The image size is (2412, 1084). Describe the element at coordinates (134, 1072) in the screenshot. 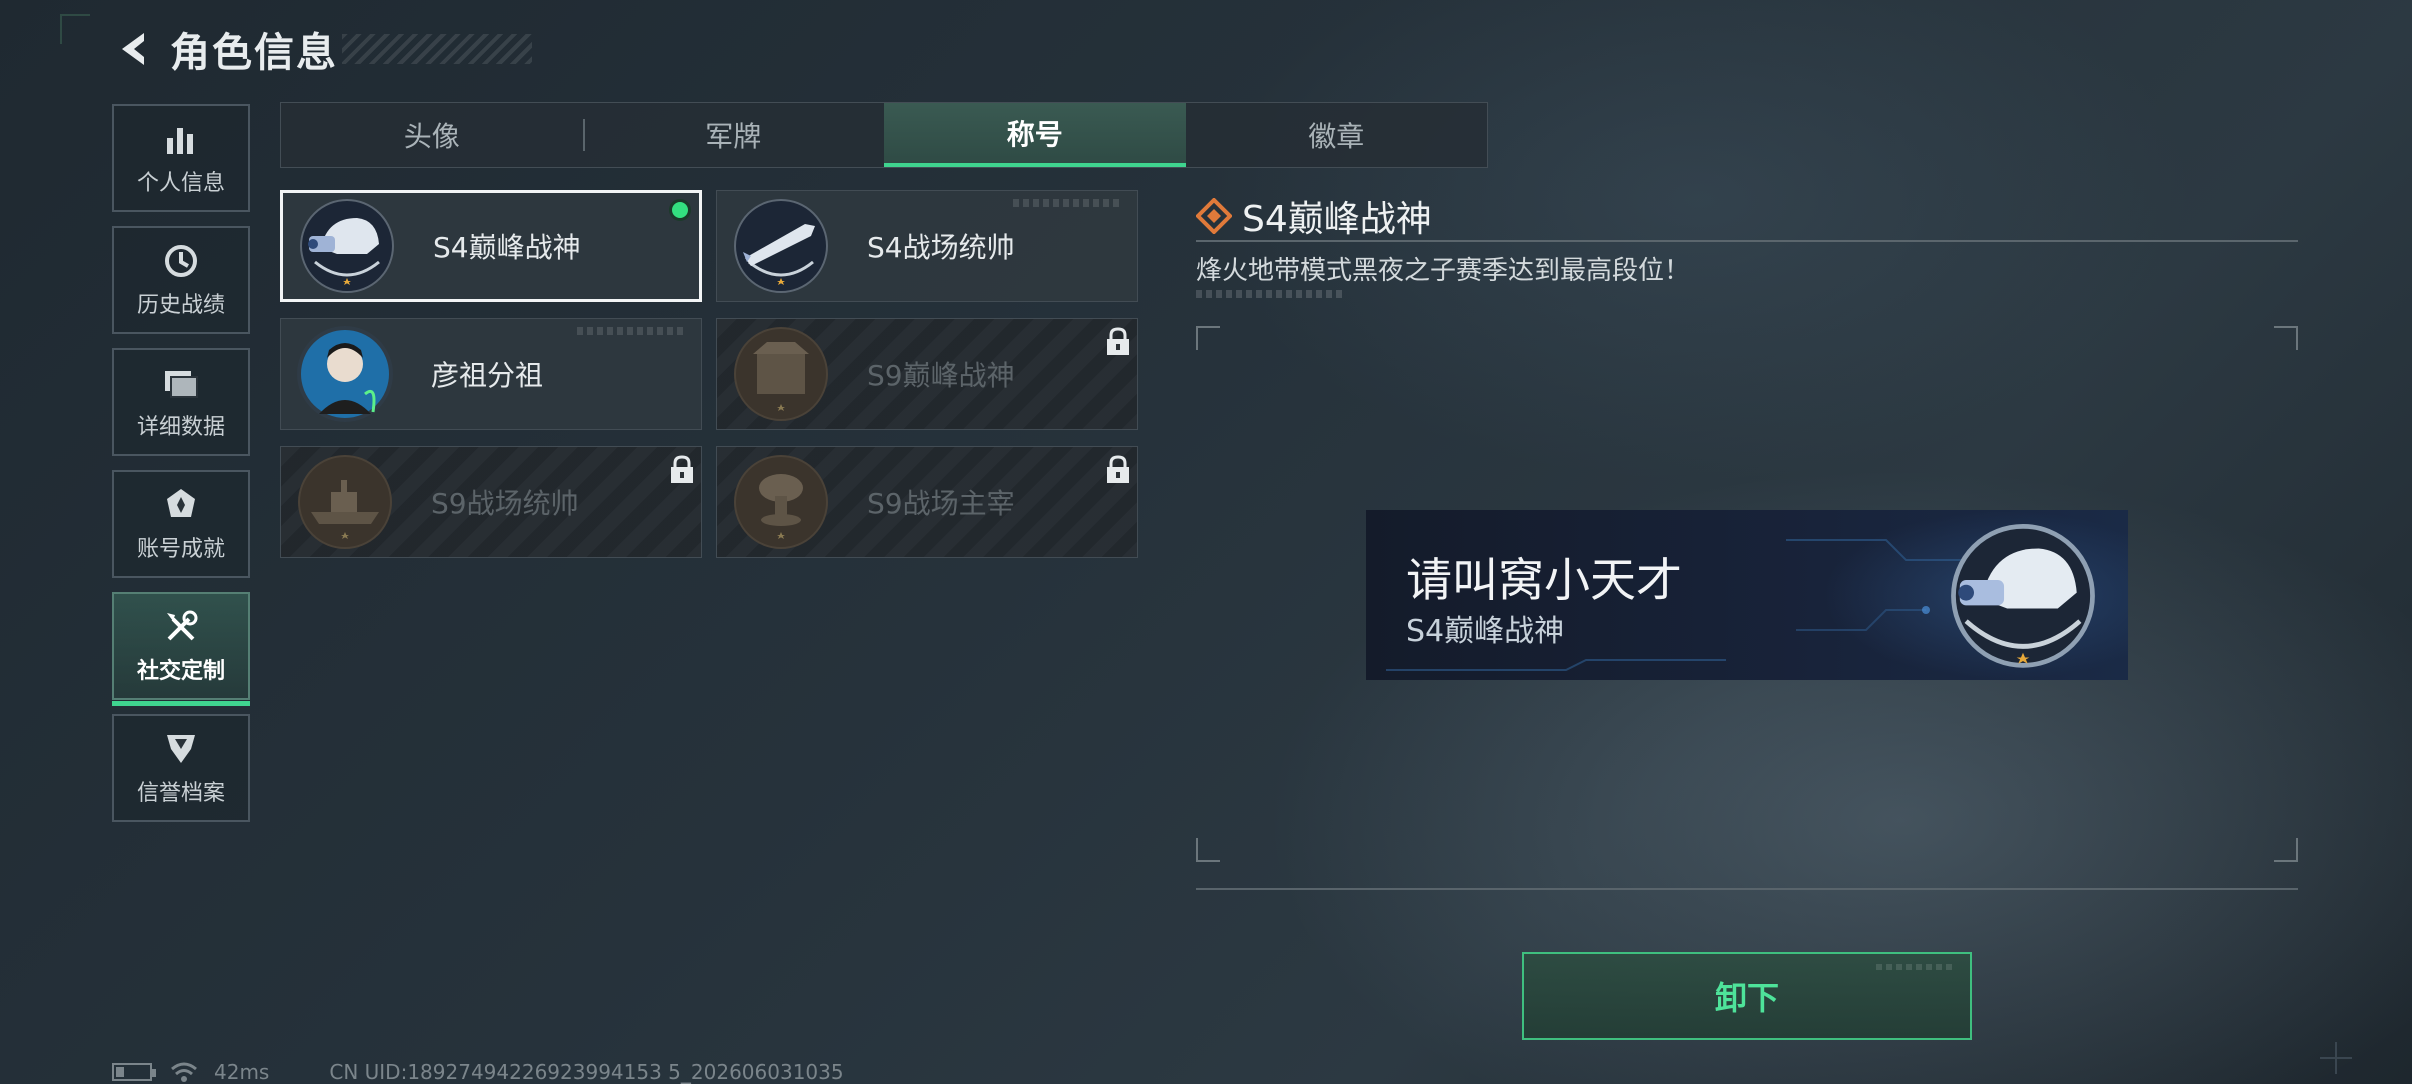

I see `battery-icon` at that location.